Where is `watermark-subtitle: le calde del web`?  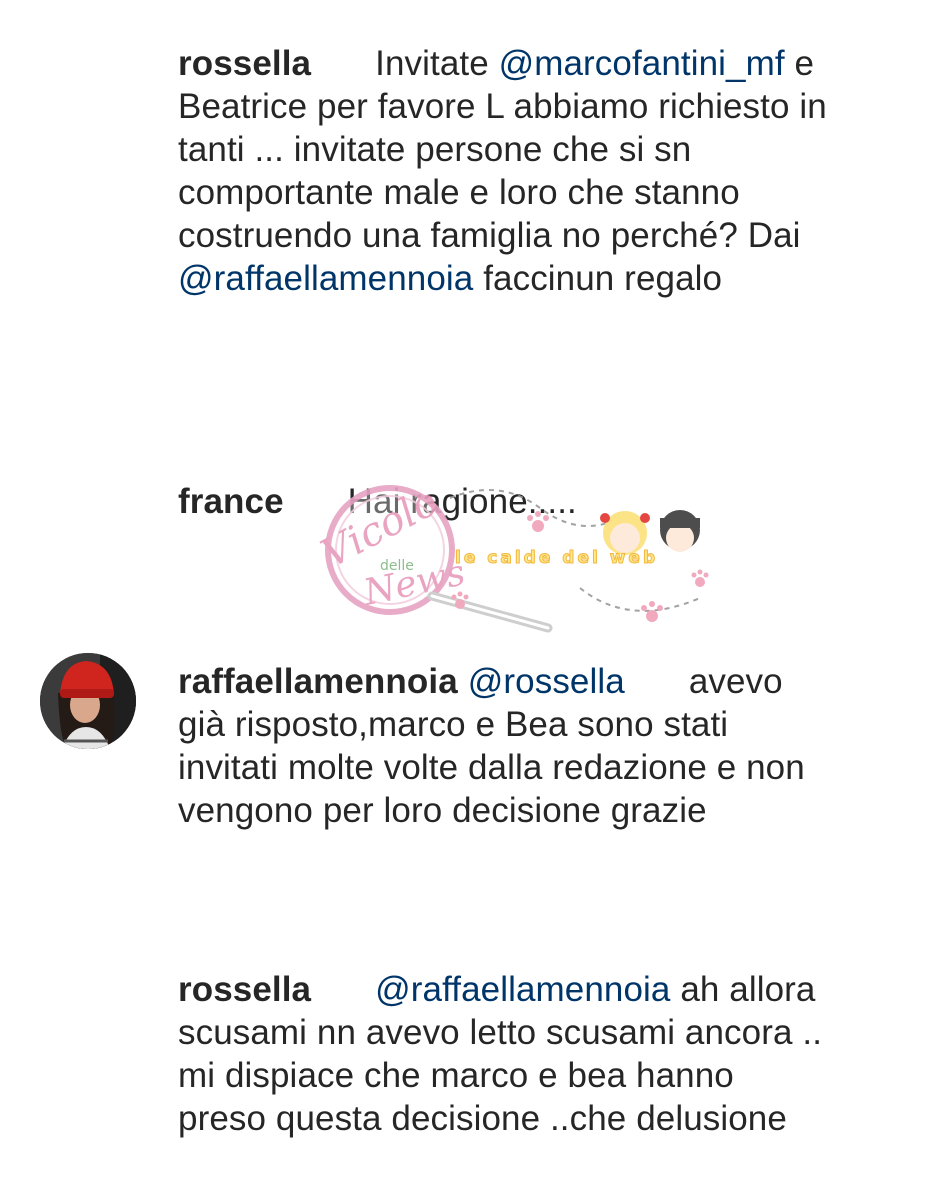
watermark-subtitle: le calde del web is located at coordinates (556, 558).